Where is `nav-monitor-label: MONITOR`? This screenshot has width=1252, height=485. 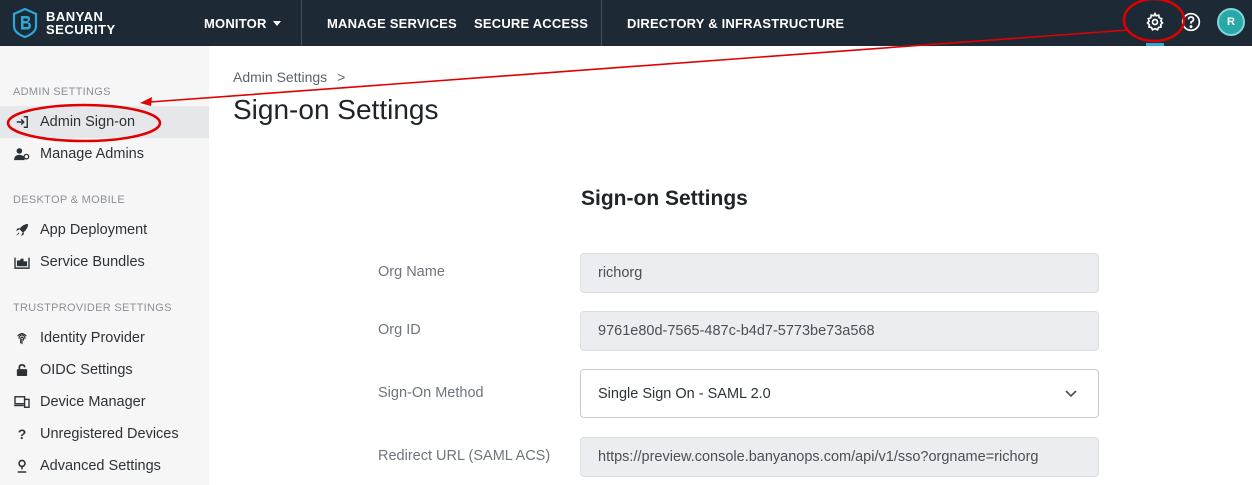
nav-monitor-label: MONITOR is located at coordinates (235, 23).